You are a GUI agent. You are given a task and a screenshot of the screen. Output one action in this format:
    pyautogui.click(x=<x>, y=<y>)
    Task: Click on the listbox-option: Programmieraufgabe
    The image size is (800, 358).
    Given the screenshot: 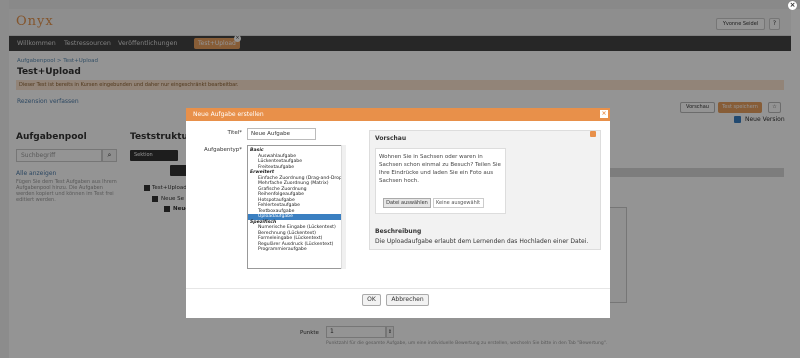 What is the action you would take?
    pyautogui.click(x=295, y=250)
    